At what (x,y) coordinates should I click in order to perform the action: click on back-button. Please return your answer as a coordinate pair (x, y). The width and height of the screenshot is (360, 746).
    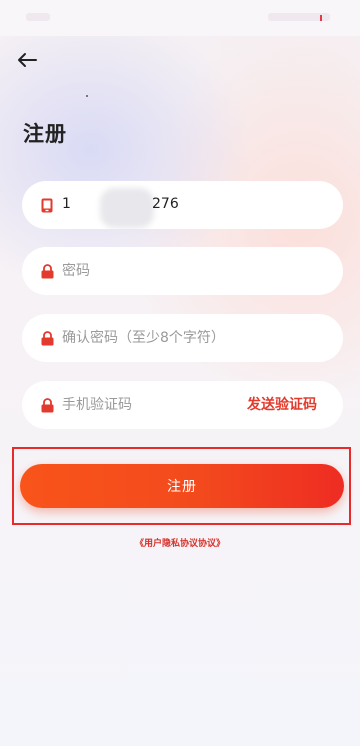
    Looking at the image, I should click on (27, 60).